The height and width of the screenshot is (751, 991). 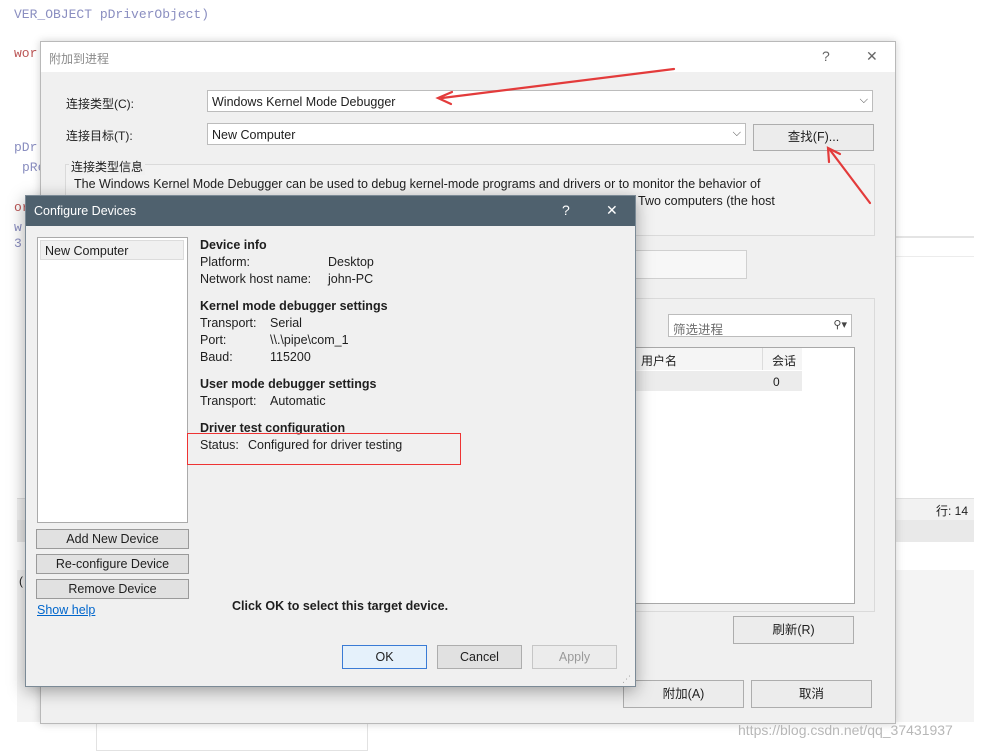 What do you see at coordinates (653, 136) in the screenshot?
I see `annotation-overlay` at bounding box center [653, 136].